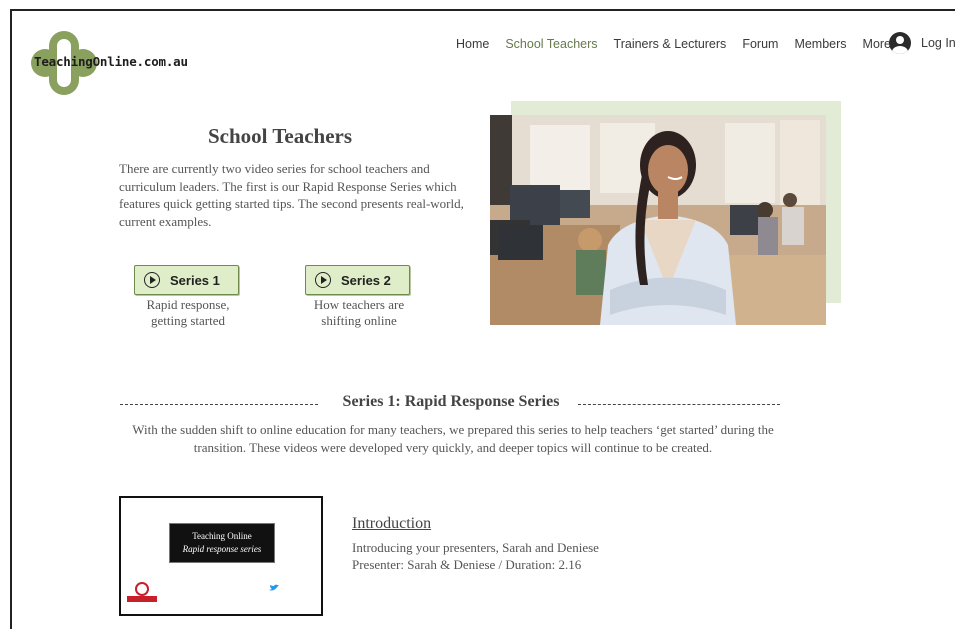 This screenshot has width=955, height=629. What do you see at coordinates (280, 136) in the screenshot?
I see `page-title: School Teachers` at bounding box center [280, 136].